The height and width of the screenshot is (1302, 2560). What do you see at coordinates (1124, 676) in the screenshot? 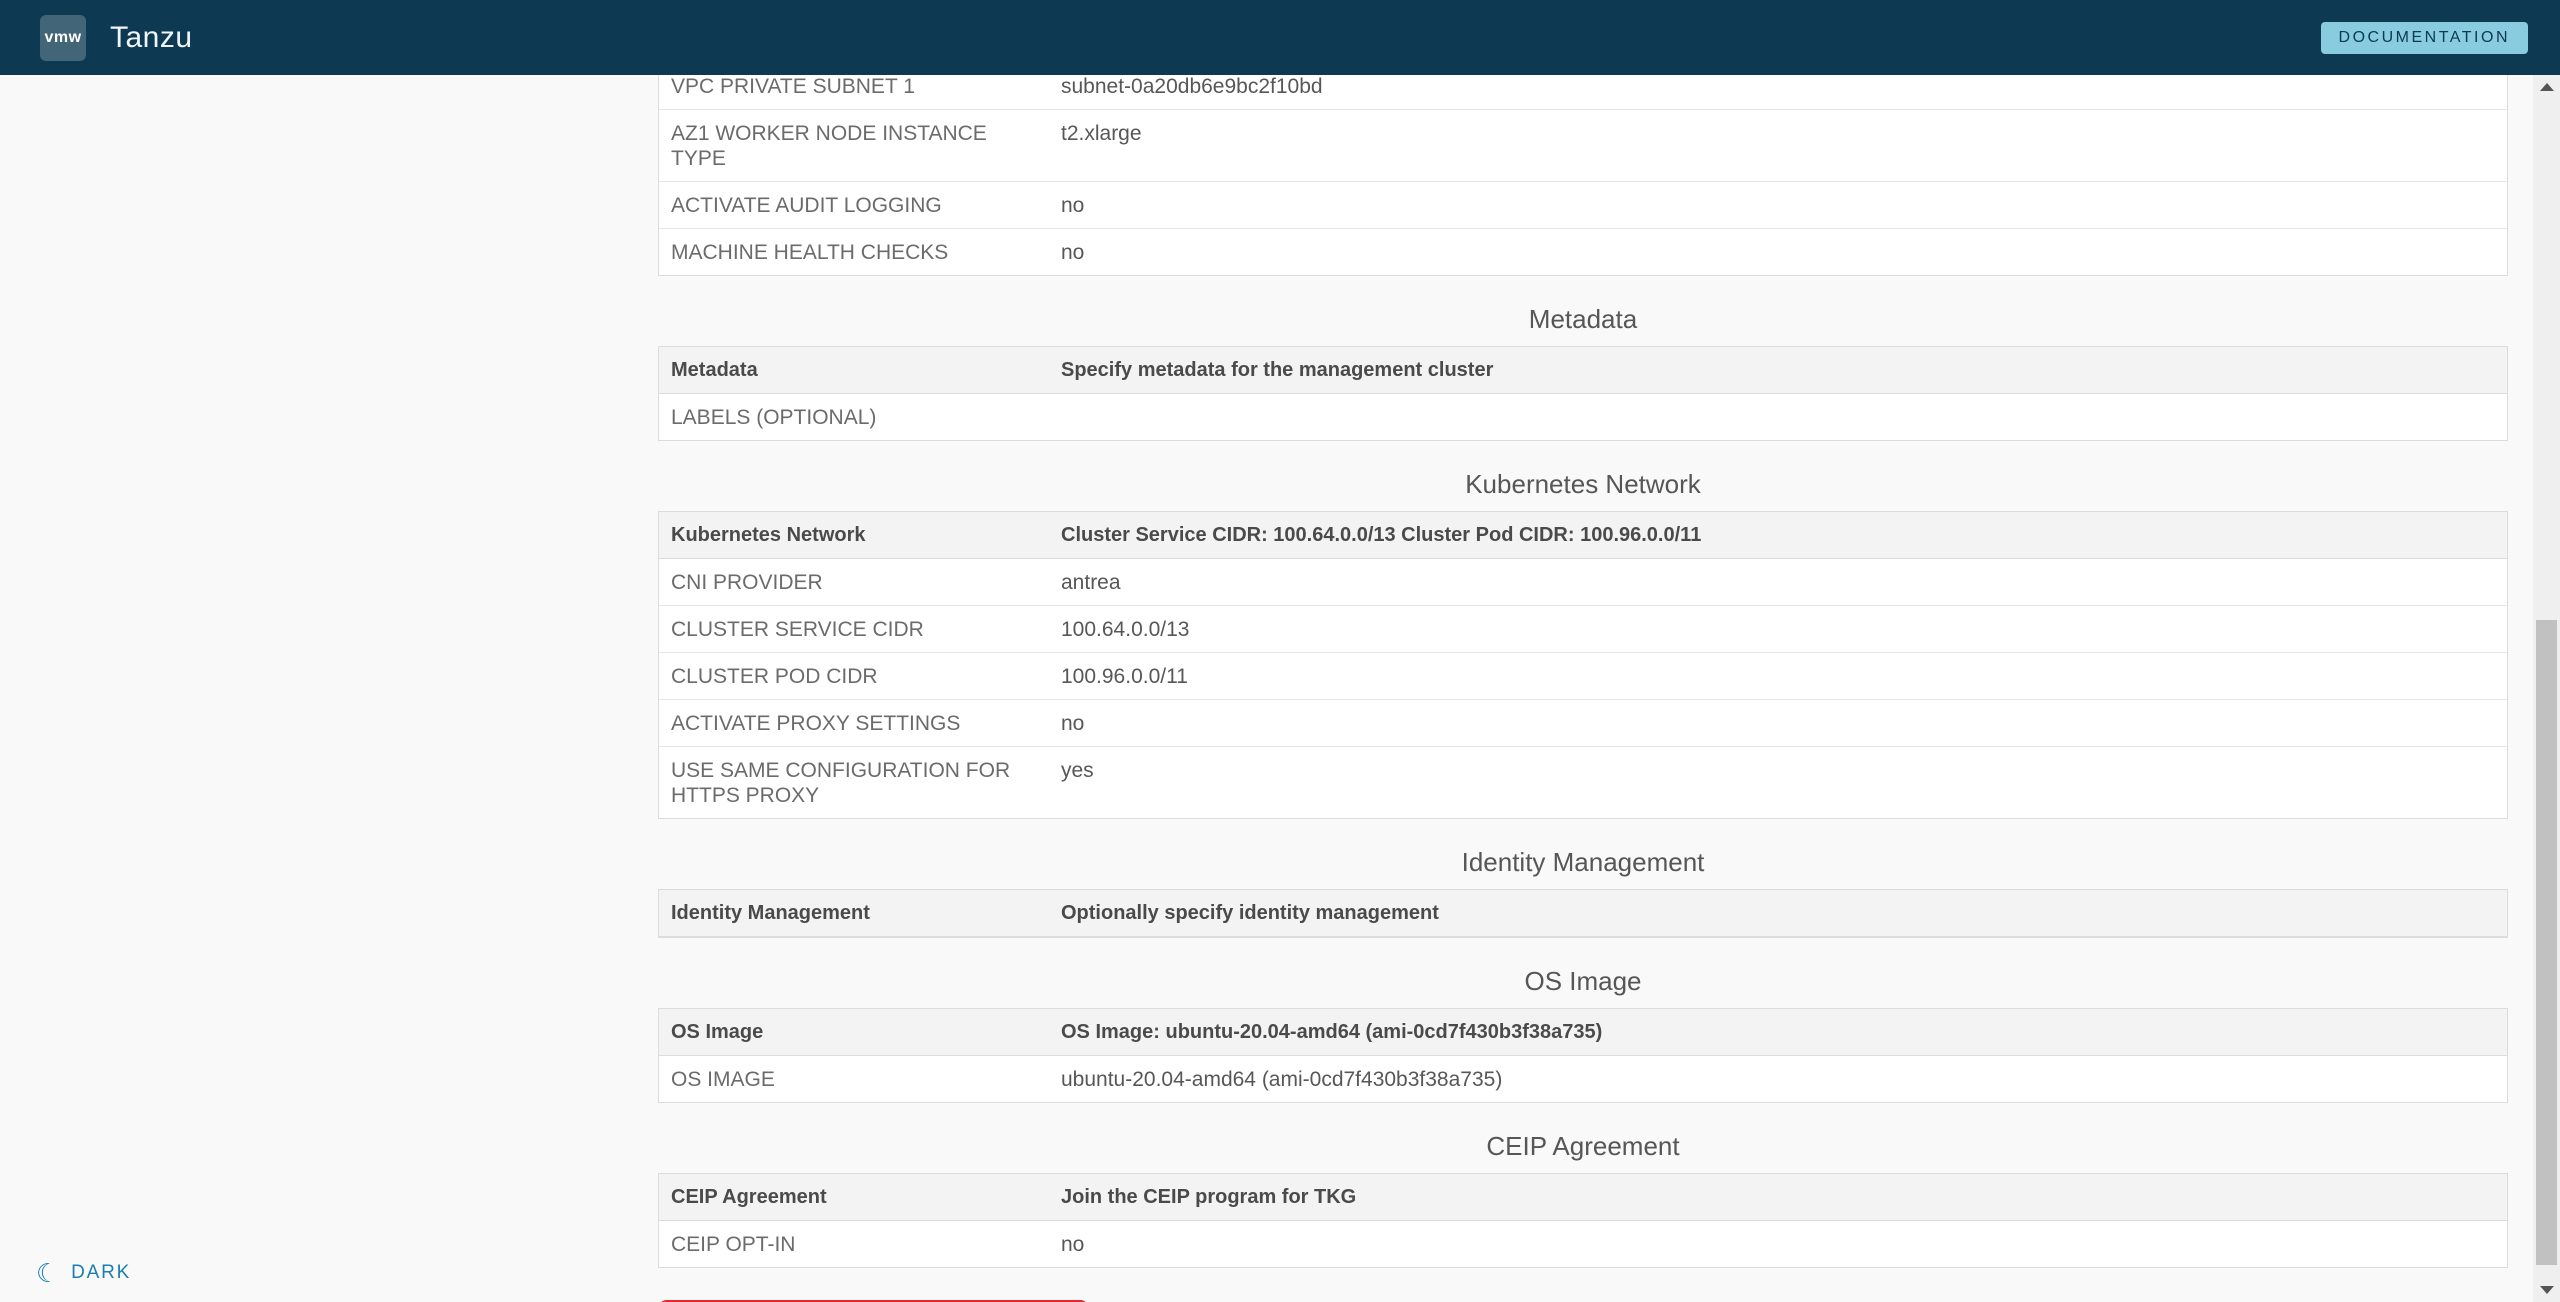
I see `row-value: 100.96.0.0/11` at bounding box center [1124, 676].